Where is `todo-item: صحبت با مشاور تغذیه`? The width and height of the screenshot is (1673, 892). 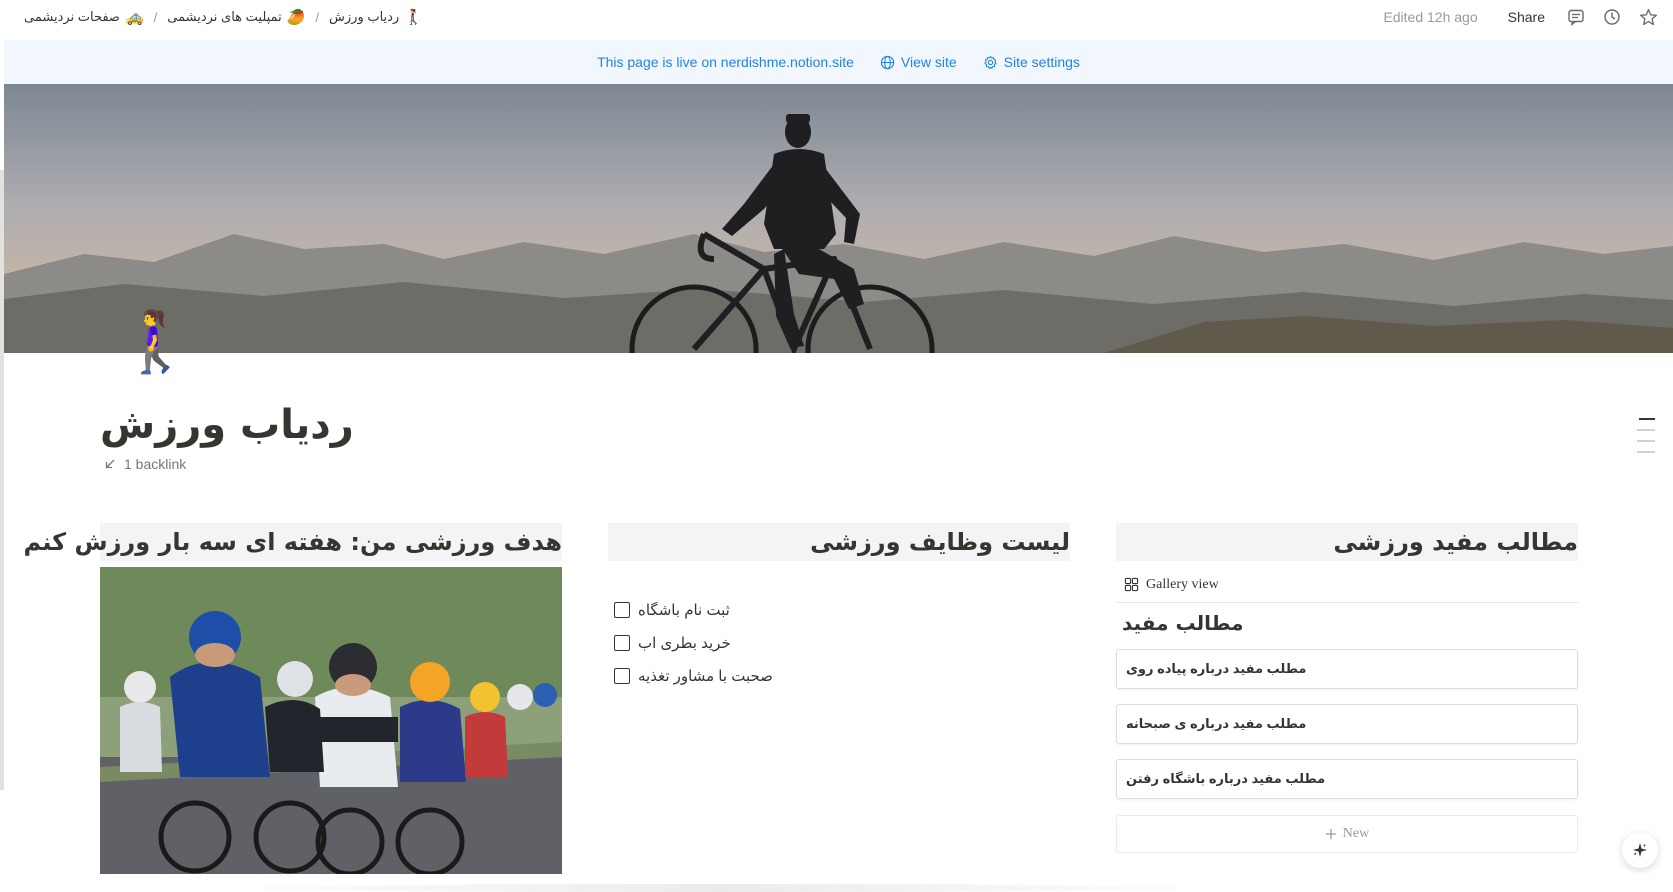
todo-item: صحبت با مشاور تغذیه is located at coordinates (842, 676).